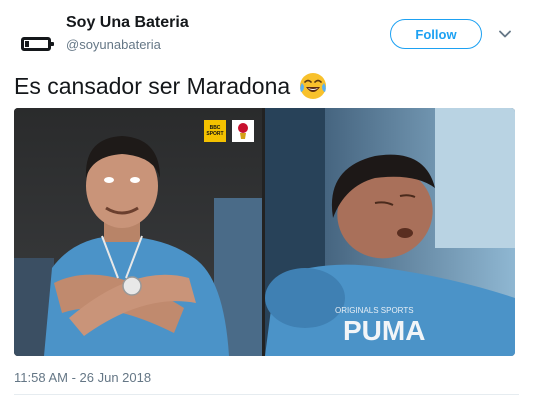 The image size is (533, 400). I want to click on bbc-sport-logo: BBC SPORT, so click(215, 131).